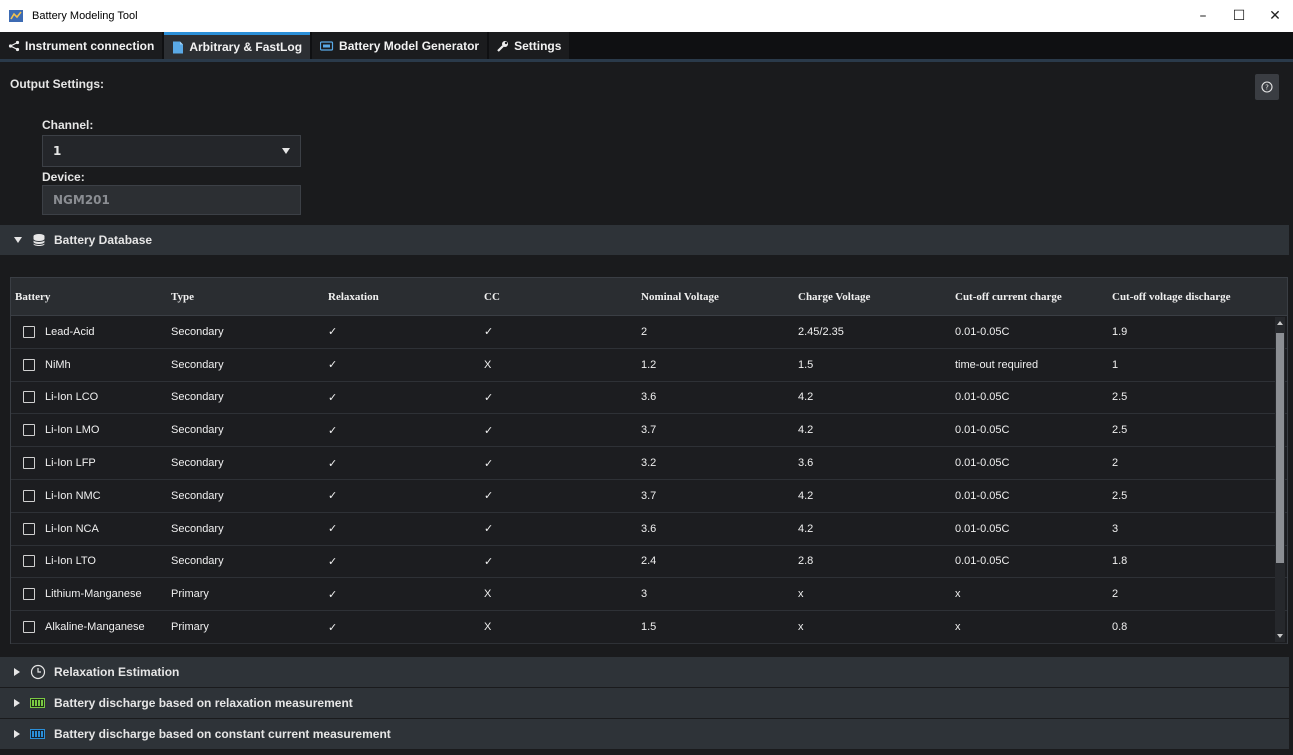 The height and width of the screenshot is (755, 1293). What do you see at coordinates (70, 463) in the screenshot?
I see `battery-name: Li-Ion LFP` at bounding box center [70, 463].